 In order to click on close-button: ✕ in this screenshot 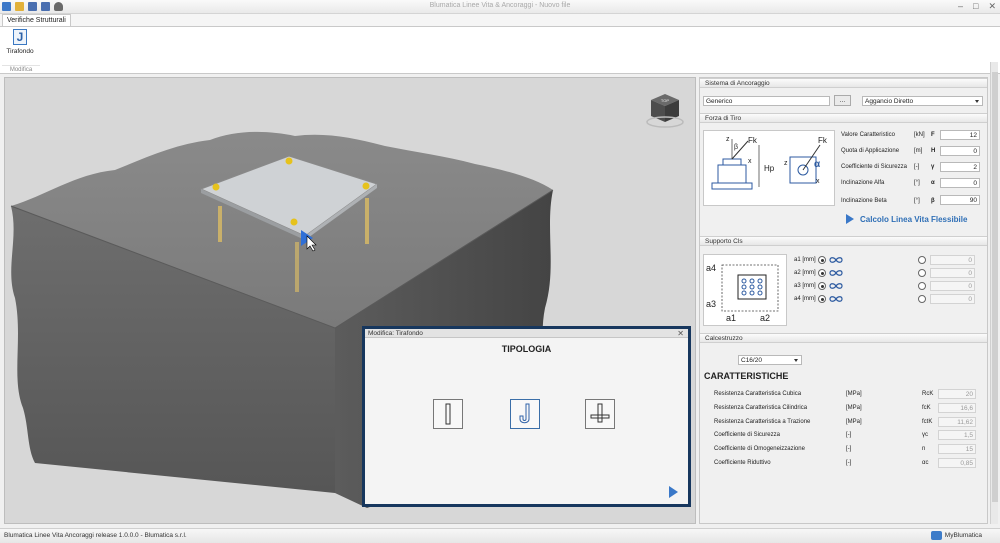, I will do `click(992, 6)`.